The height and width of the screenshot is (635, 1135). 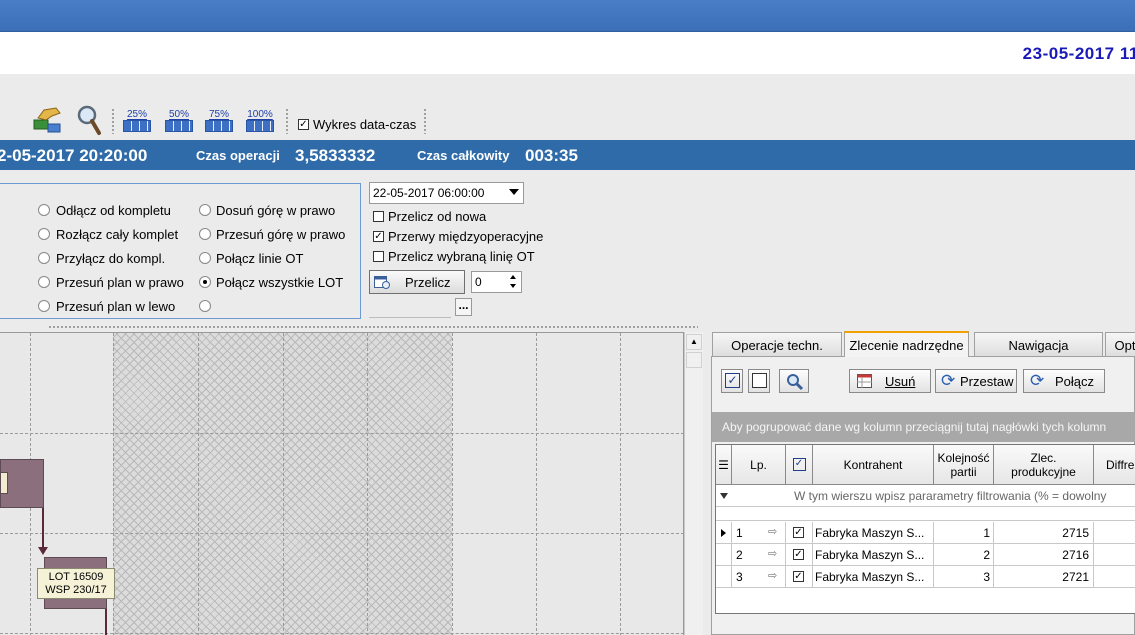 What do you see at coordinates (732, 381) in the screenshot?
I see `check-all-button: ✓` at bounding box center [732, 381].